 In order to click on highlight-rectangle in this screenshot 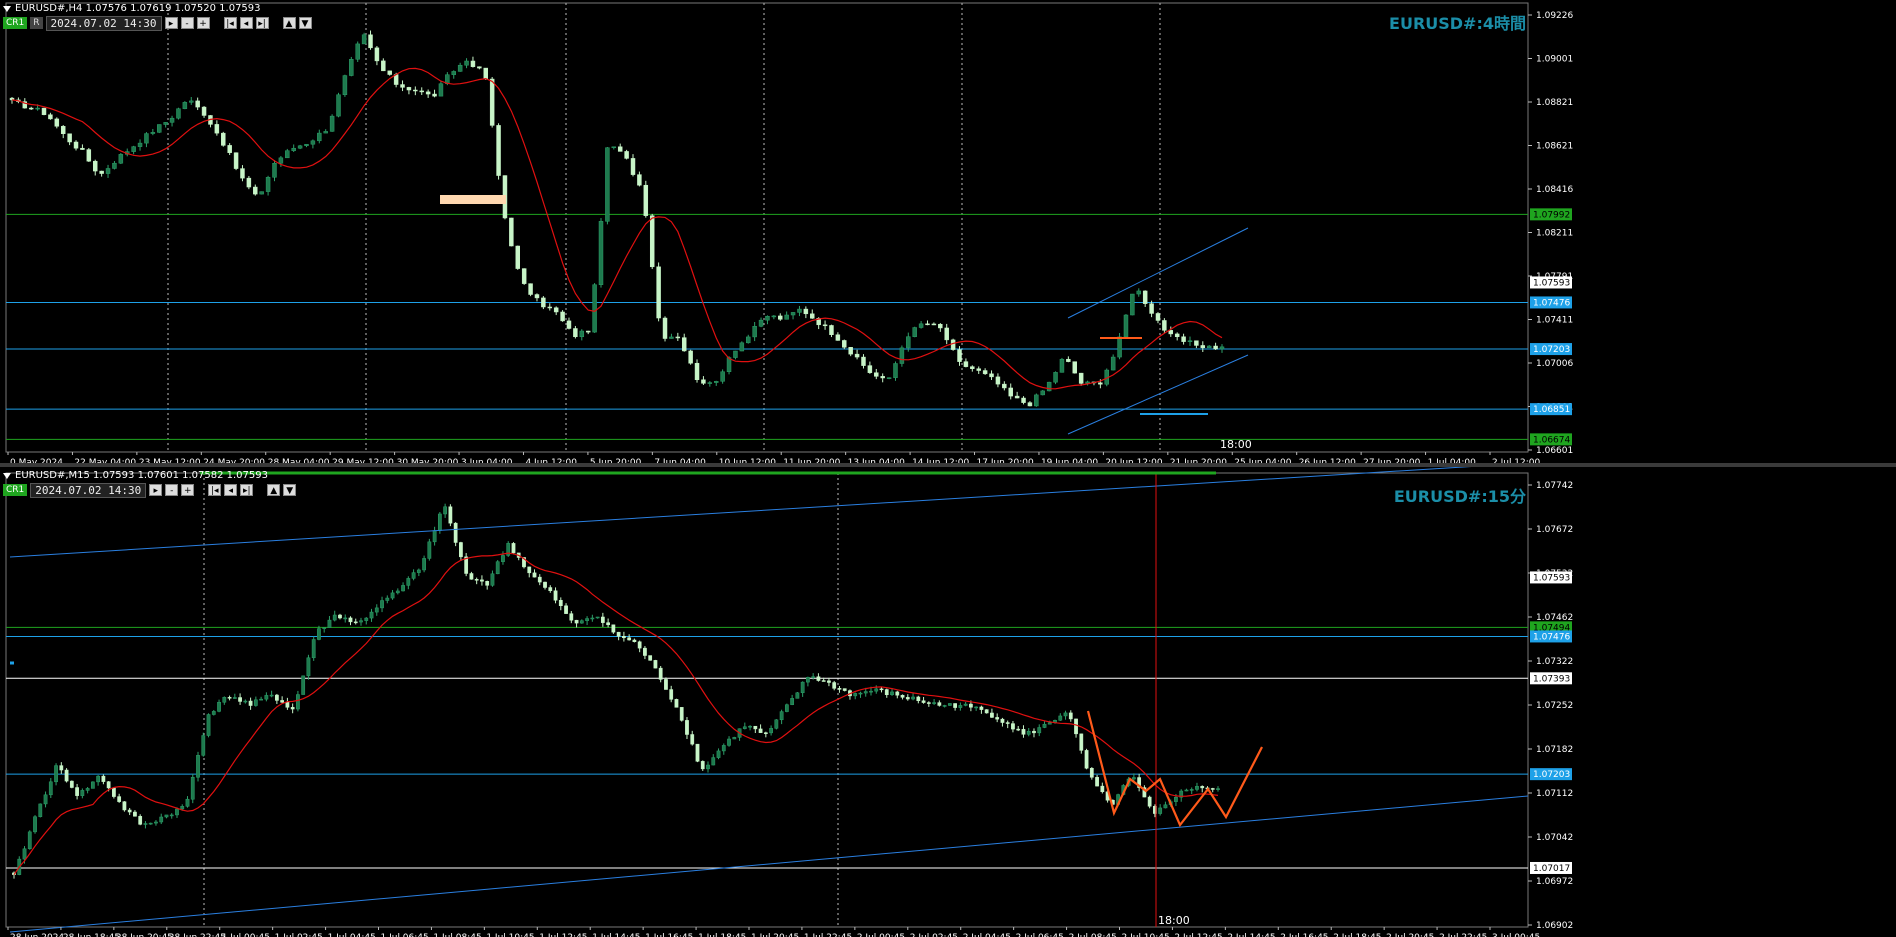, I will do `click(473, 199)`.